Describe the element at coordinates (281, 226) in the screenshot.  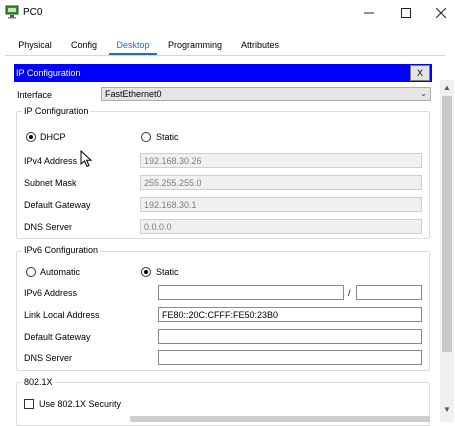
I see `ipv4-dns-server-field: 0.0.0.0` at that location.